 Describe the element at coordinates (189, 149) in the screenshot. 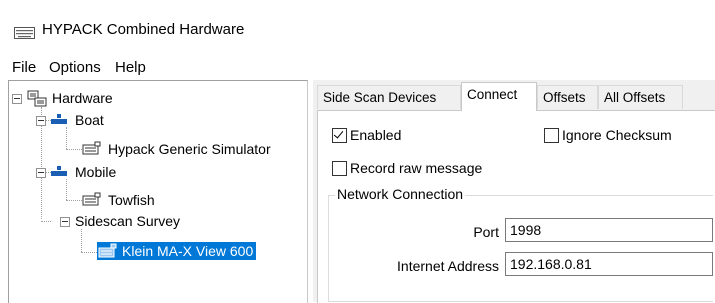

I see `tree-label: Hypack Generic Simulator` at that location.